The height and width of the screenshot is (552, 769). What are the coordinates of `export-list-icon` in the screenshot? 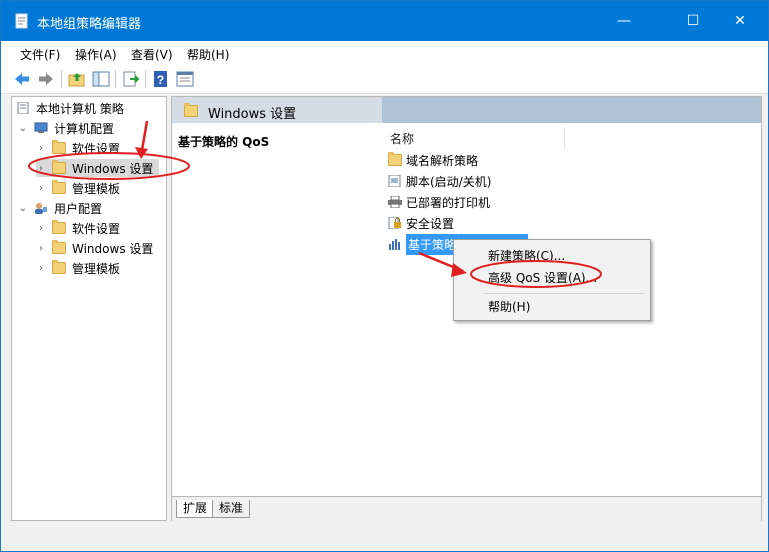 It's located at (131, 79).